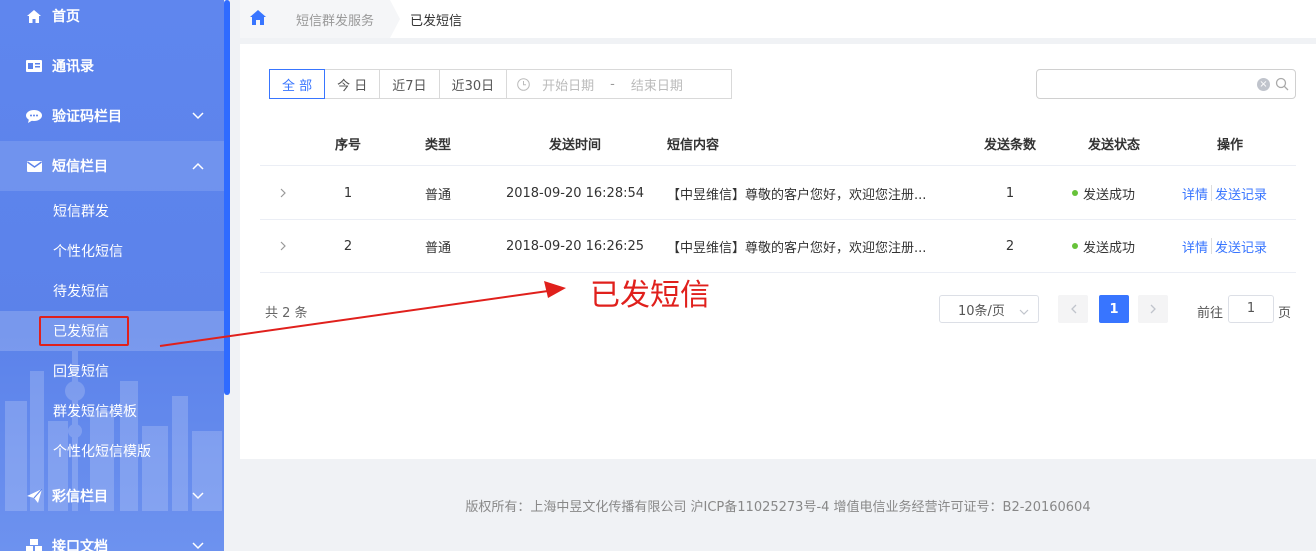  I want to click on nav-home-label: 首页, so click(66, 17).